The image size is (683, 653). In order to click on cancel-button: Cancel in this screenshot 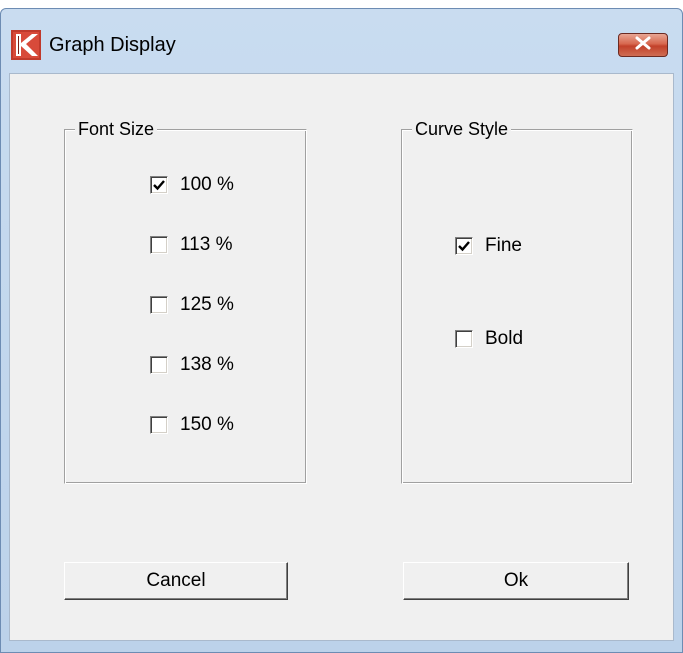, I will do `click(176, 581)`.